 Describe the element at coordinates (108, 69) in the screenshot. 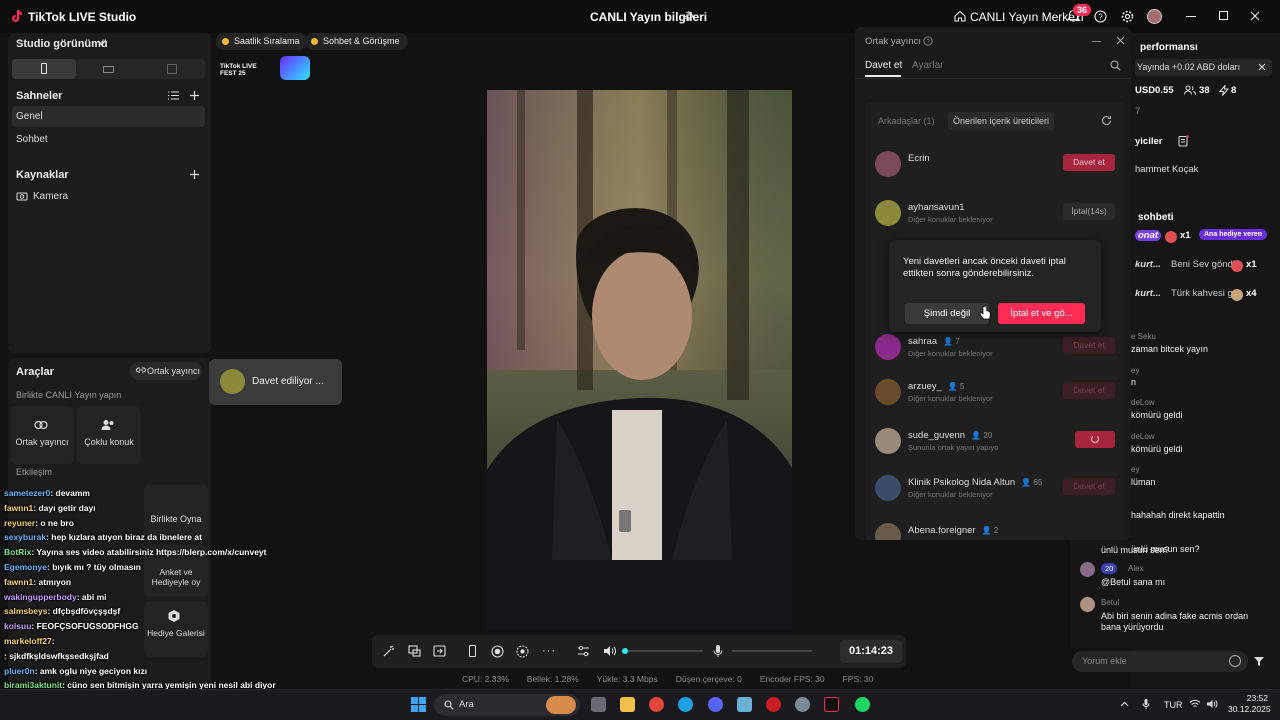

I see `landscape-icon` at that location.